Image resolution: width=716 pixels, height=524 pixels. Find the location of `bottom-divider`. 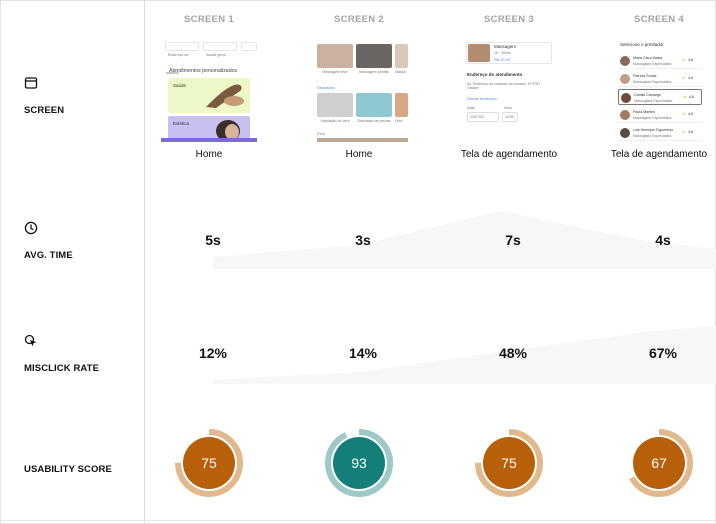

bottom-divider is located at coordinates (358, 520).